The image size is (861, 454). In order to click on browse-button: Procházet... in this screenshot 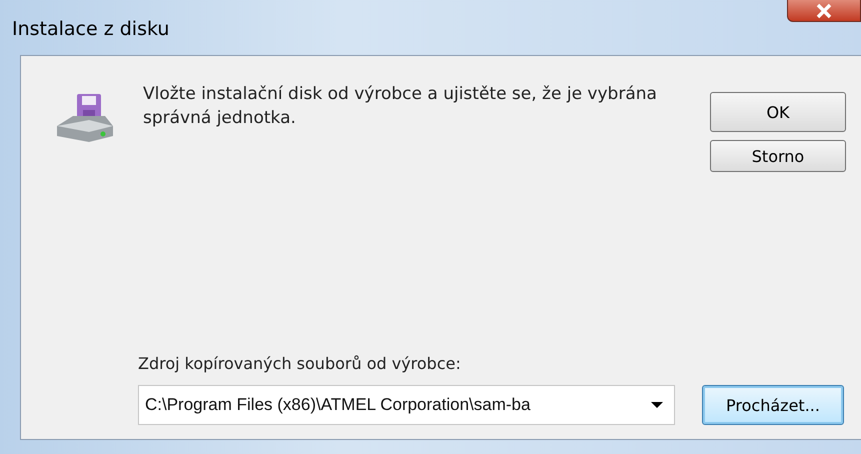, I will do `click(773, 405)`.